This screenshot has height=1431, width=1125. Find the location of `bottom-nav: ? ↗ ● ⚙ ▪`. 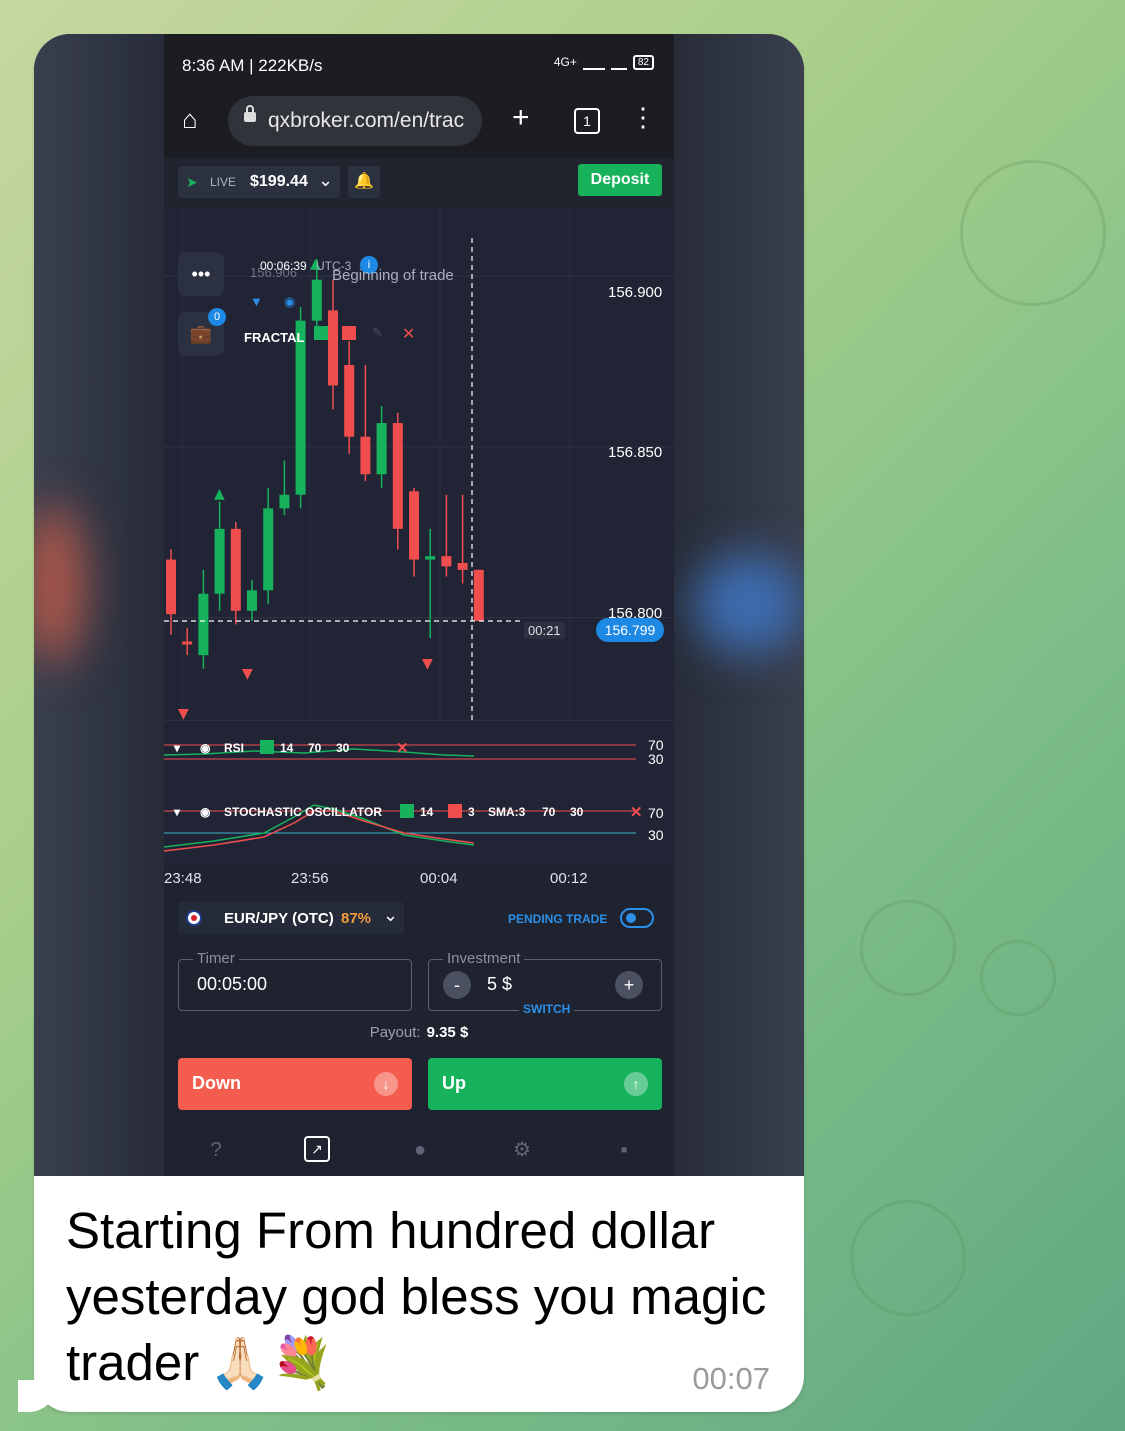

bottom-nav: ? ↗ ● ⚙ ▪ is located at coordinates (419, 1152).